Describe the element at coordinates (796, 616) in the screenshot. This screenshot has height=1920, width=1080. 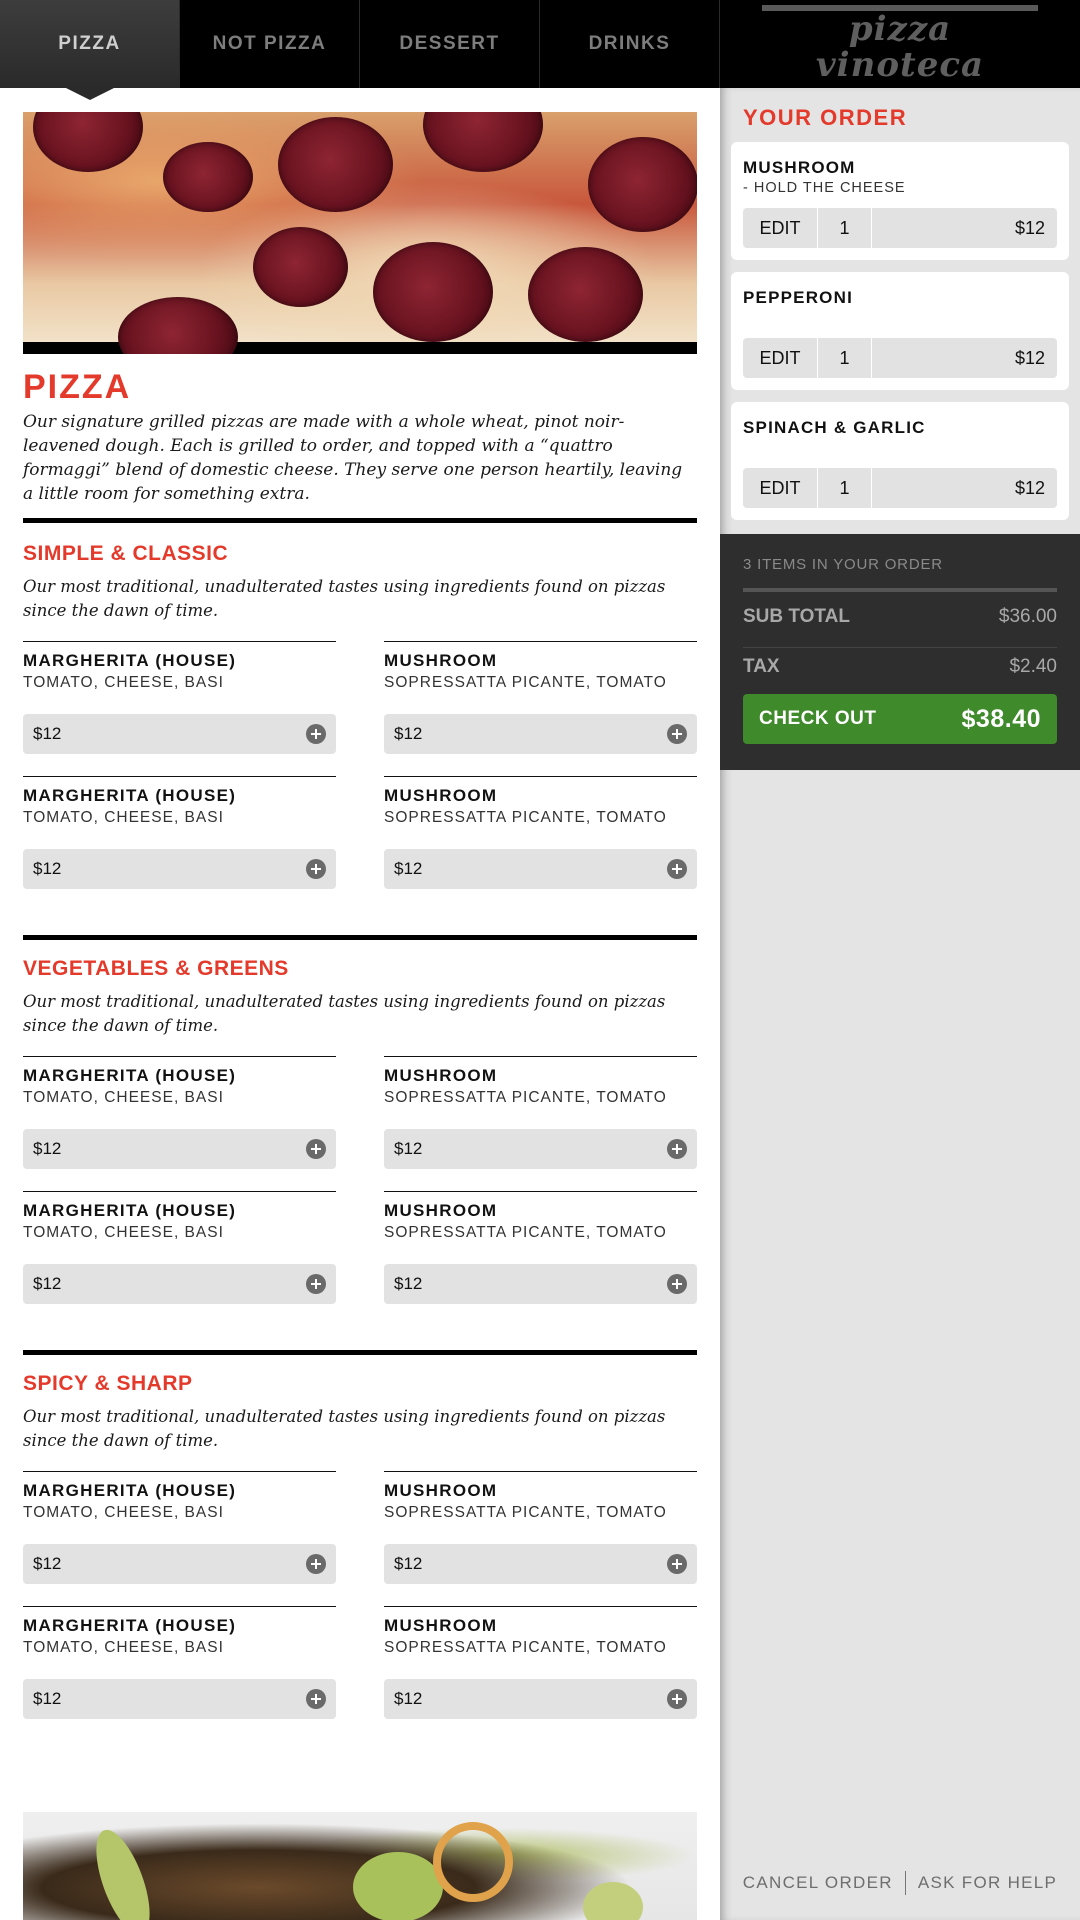
I see `subtotal-label: SUB TOTAL` at that location.